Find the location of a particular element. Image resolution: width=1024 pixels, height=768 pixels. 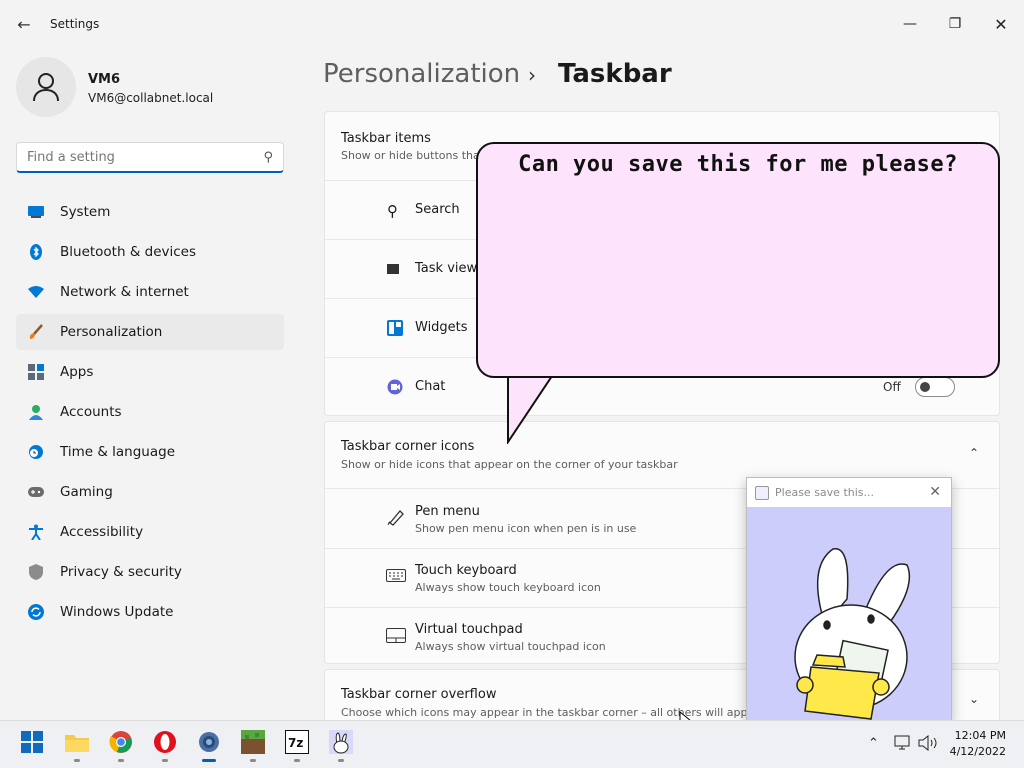

sidebar-item-label: System is located at coordinates (85, 212).